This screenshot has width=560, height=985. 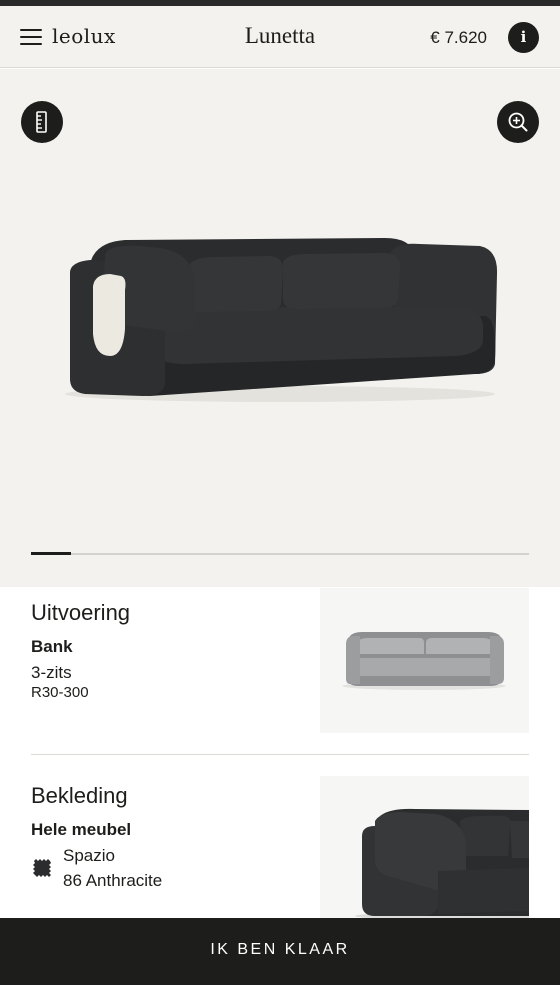 I want to click on zoom-in-icon, so click(x=518, y=122).